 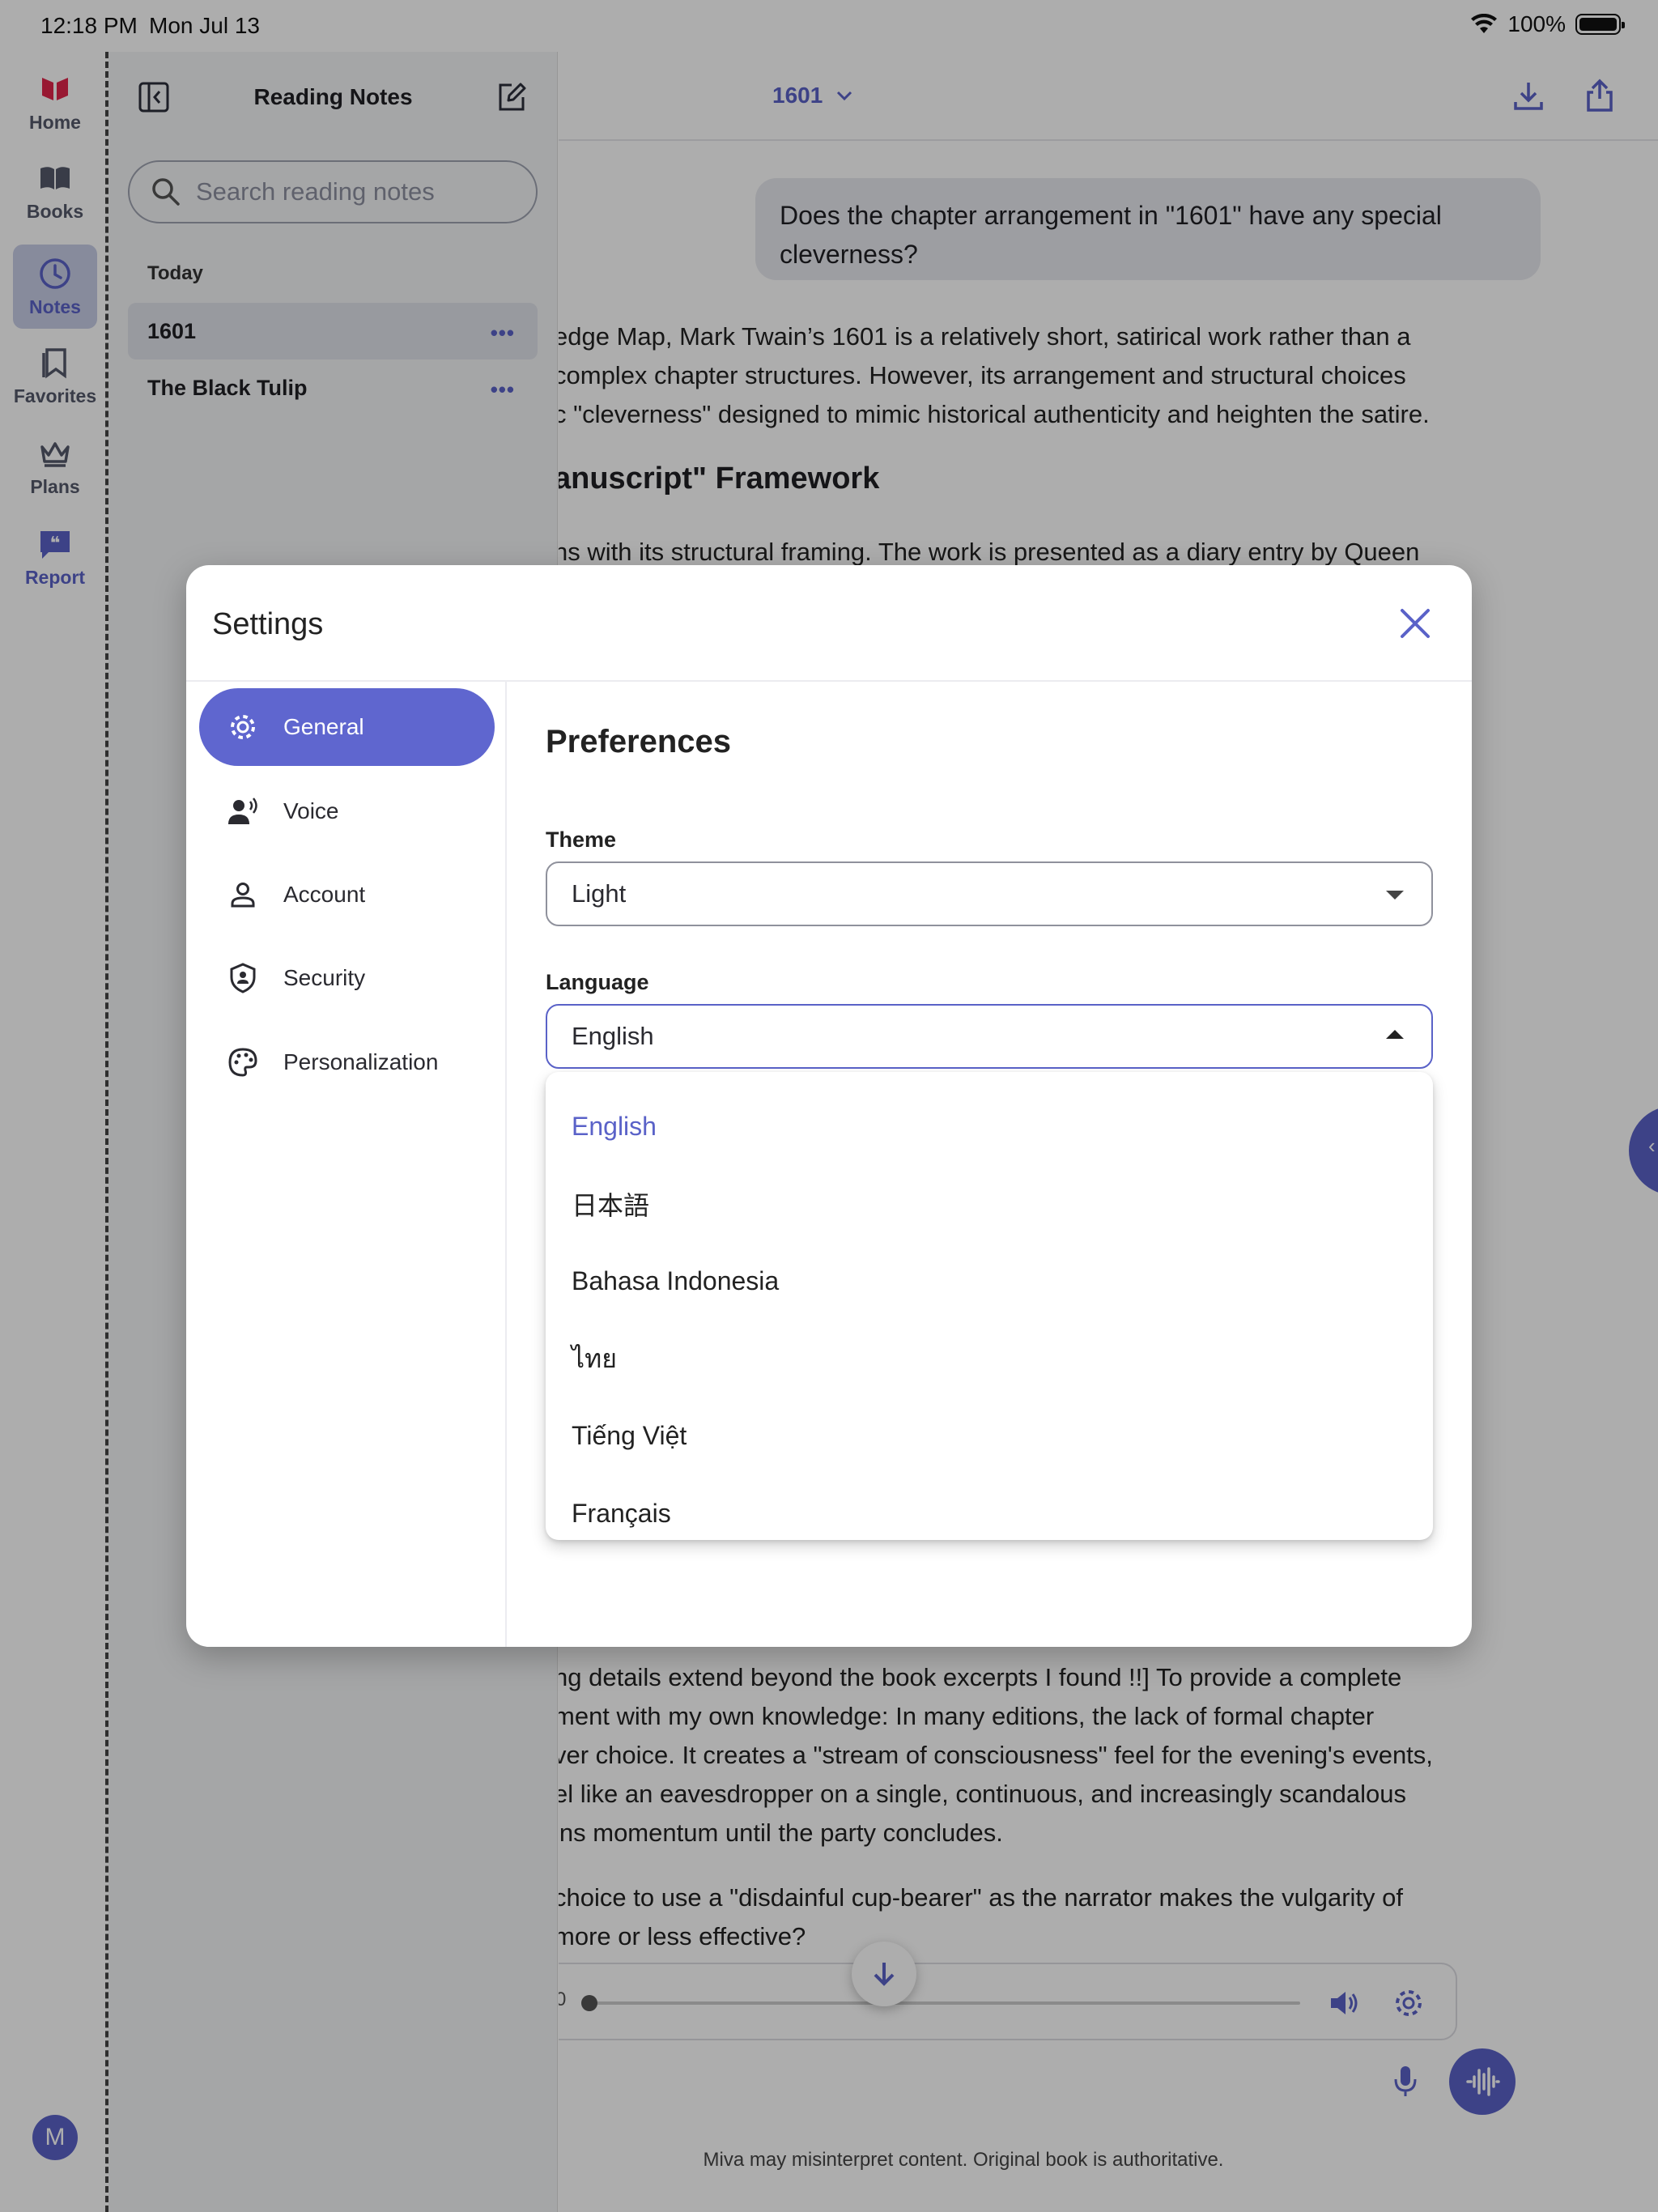 What do you see at coordinates (1395, 1035) in the screenshot?
I see `dropdown-arrow-up-icon` at bounding box center [1395, 1035].